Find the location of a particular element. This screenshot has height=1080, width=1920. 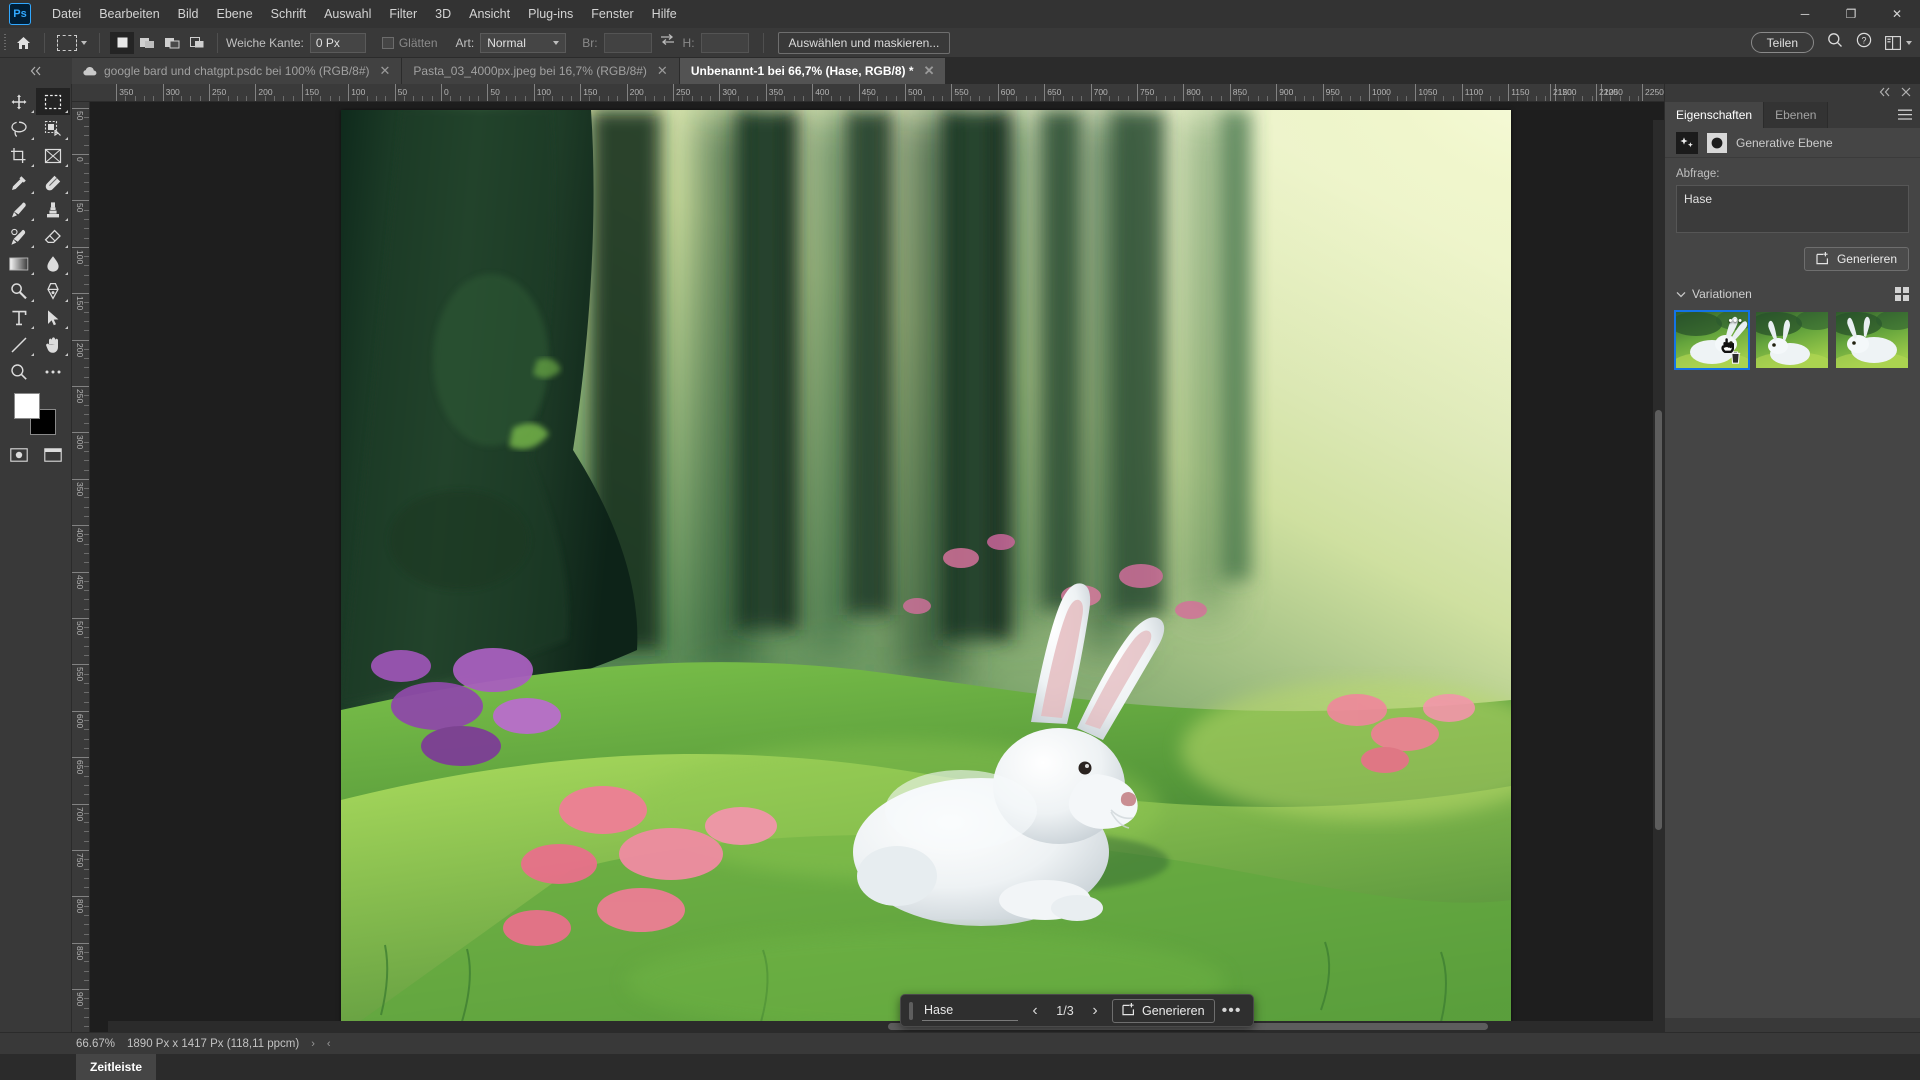

style-select: Normal is located at coordinates (523, 42).